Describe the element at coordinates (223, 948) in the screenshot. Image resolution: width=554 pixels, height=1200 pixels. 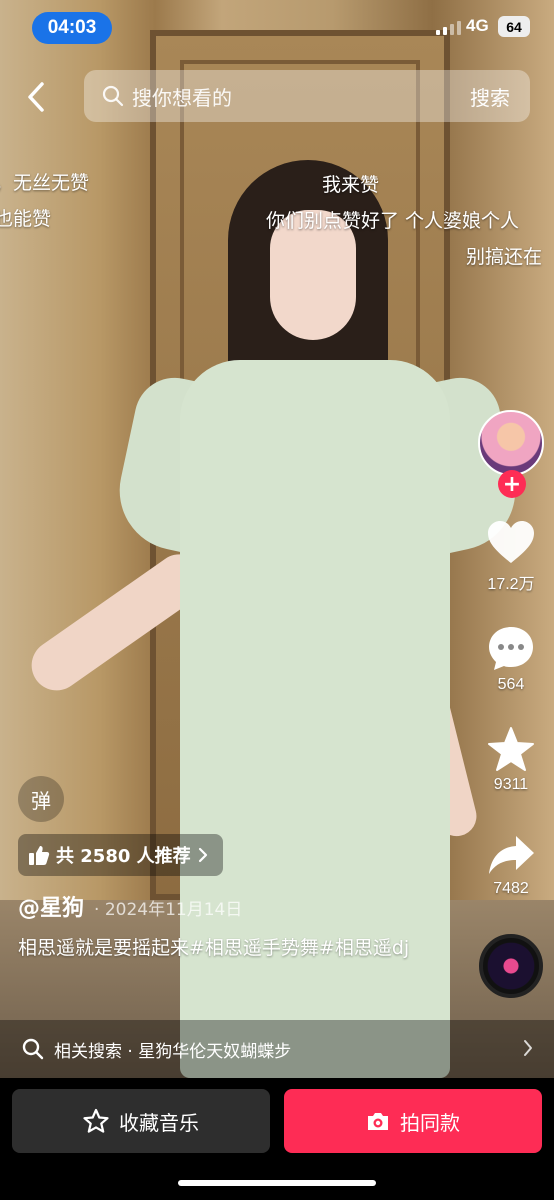
I see `video-caption: 相思遥就是要摇起来#相思遥手势舞#相思遥dj` at that location.